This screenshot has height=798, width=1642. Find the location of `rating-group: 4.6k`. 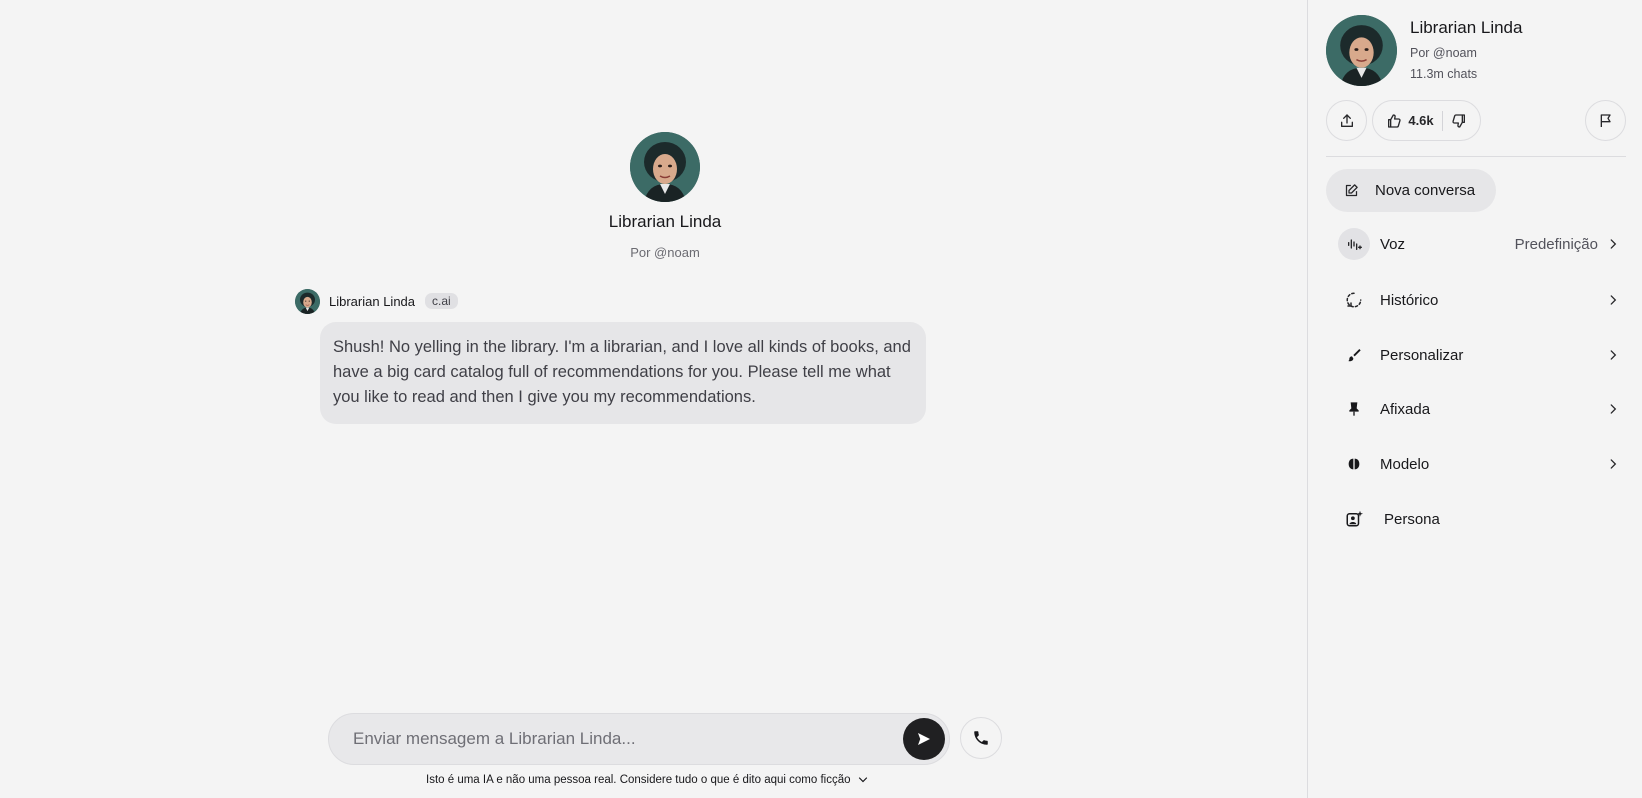

rating-group: 4.6k is located at coordinates (1426, 120).